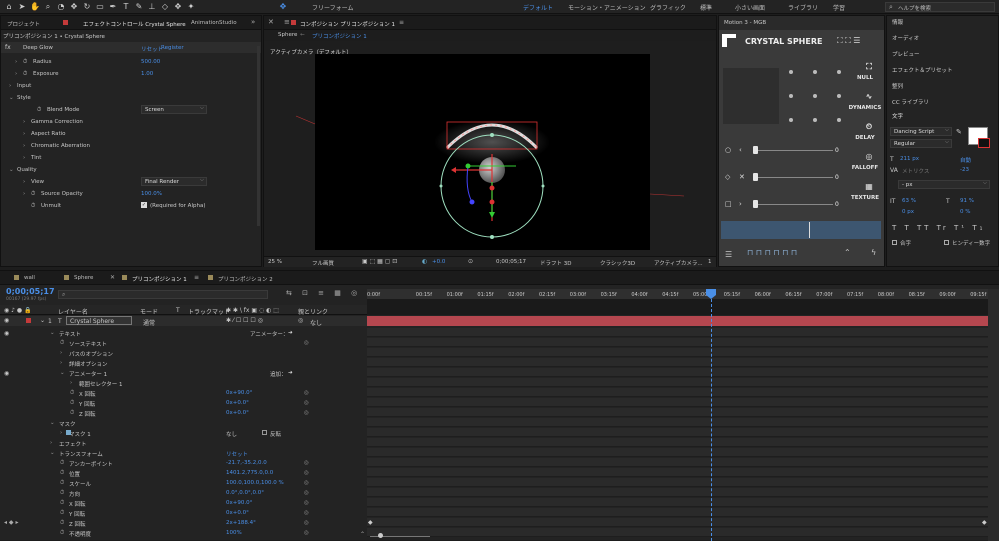 The image size is (999, 541). Describe the element at coordinates (231, 434) in the screenshot. I see `property-value: なし` at that location.